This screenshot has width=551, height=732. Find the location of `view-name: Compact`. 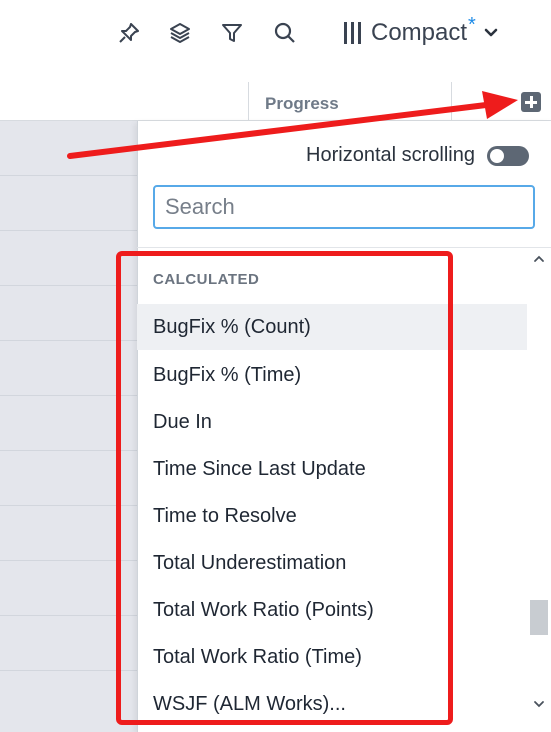

view-name: Compact is located at coordinates (419, 32).